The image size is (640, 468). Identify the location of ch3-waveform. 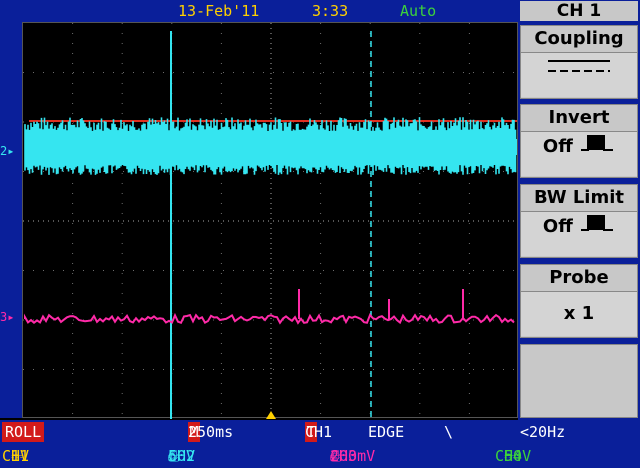
(269, 318).